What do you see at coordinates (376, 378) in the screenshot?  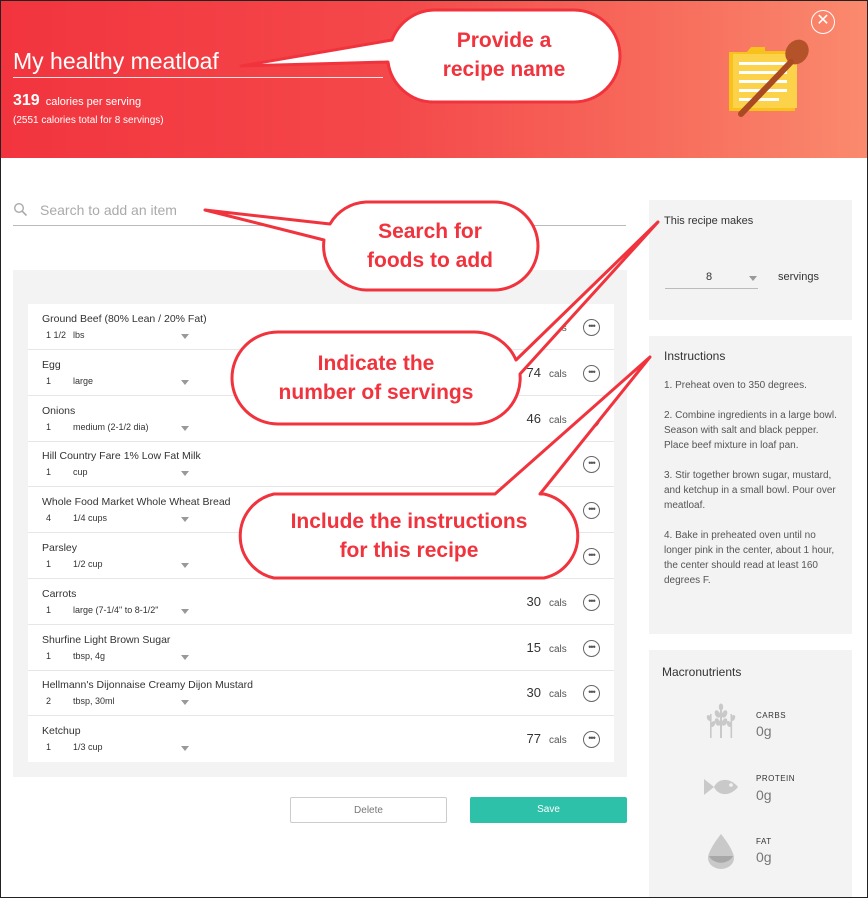 I see `callout-text: Indicate the number of servings` at bounding box center [376, 378].